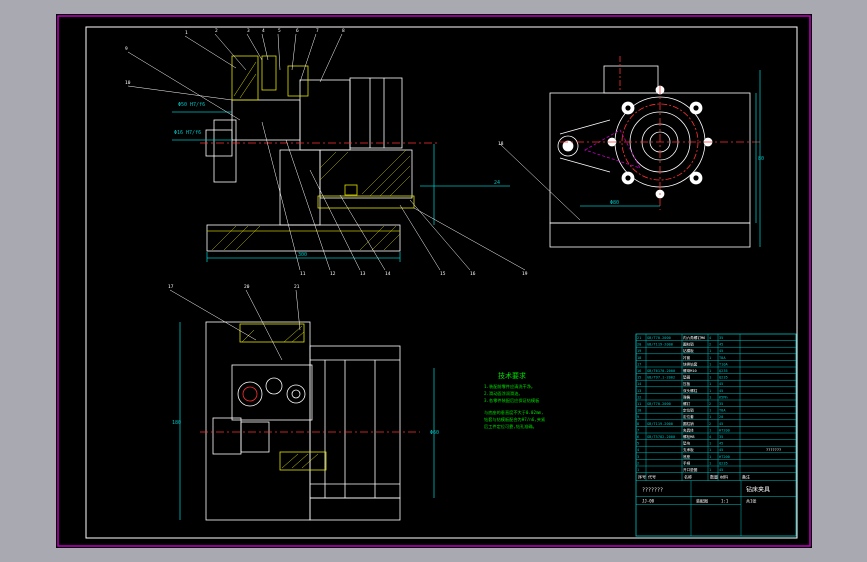 Image resolution: width=867 pixels, height=562 pixels. What do you see at coordinates (343, 31) in the screenshot?
I see `part-callout: 8` at bounding box center [343, 31].